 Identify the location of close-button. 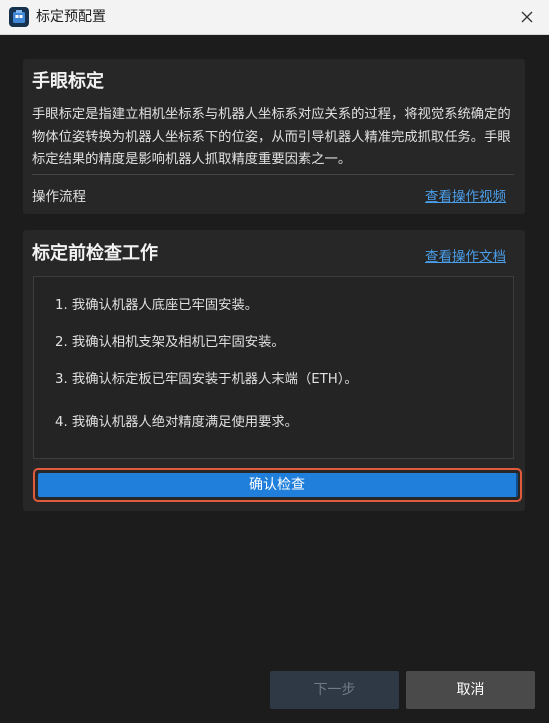
(527, 17).